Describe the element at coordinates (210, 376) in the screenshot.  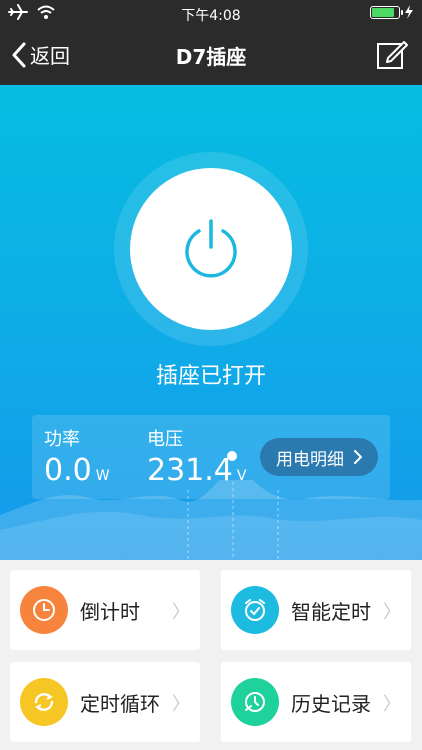
I see `device-state-text: 插座已打开` at that location.